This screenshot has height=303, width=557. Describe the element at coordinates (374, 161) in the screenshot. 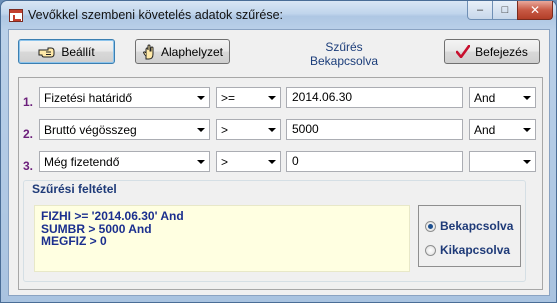

I see `value-input: 0` at that location.